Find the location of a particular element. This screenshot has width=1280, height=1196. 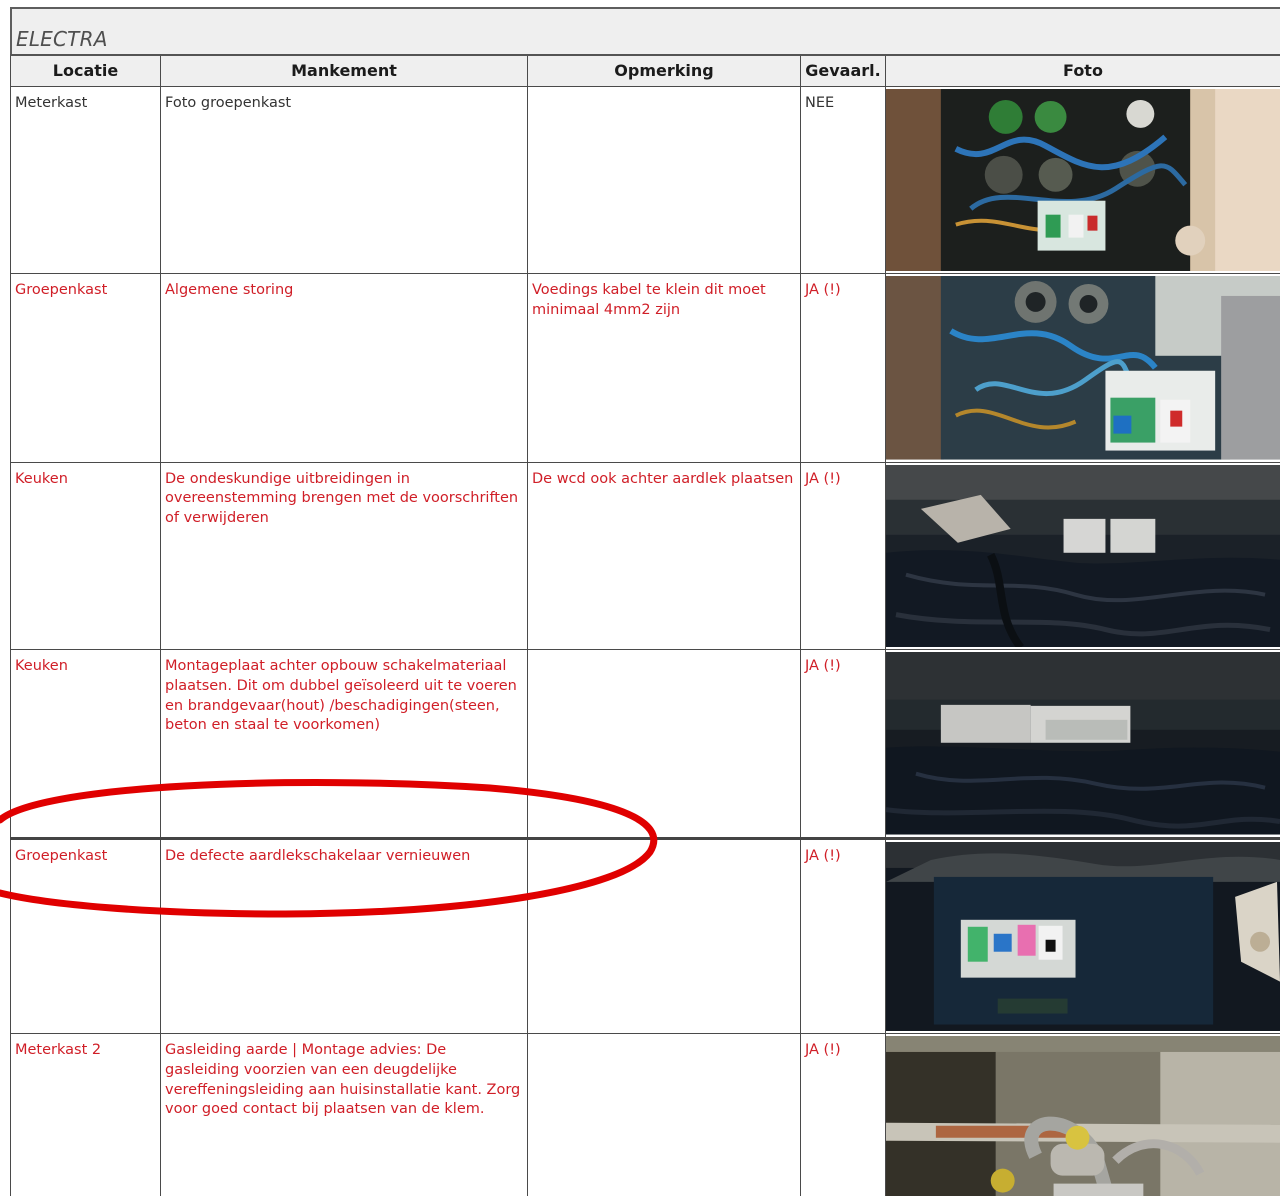

section-header: ELECTRA is located at coordinates (645, 30).